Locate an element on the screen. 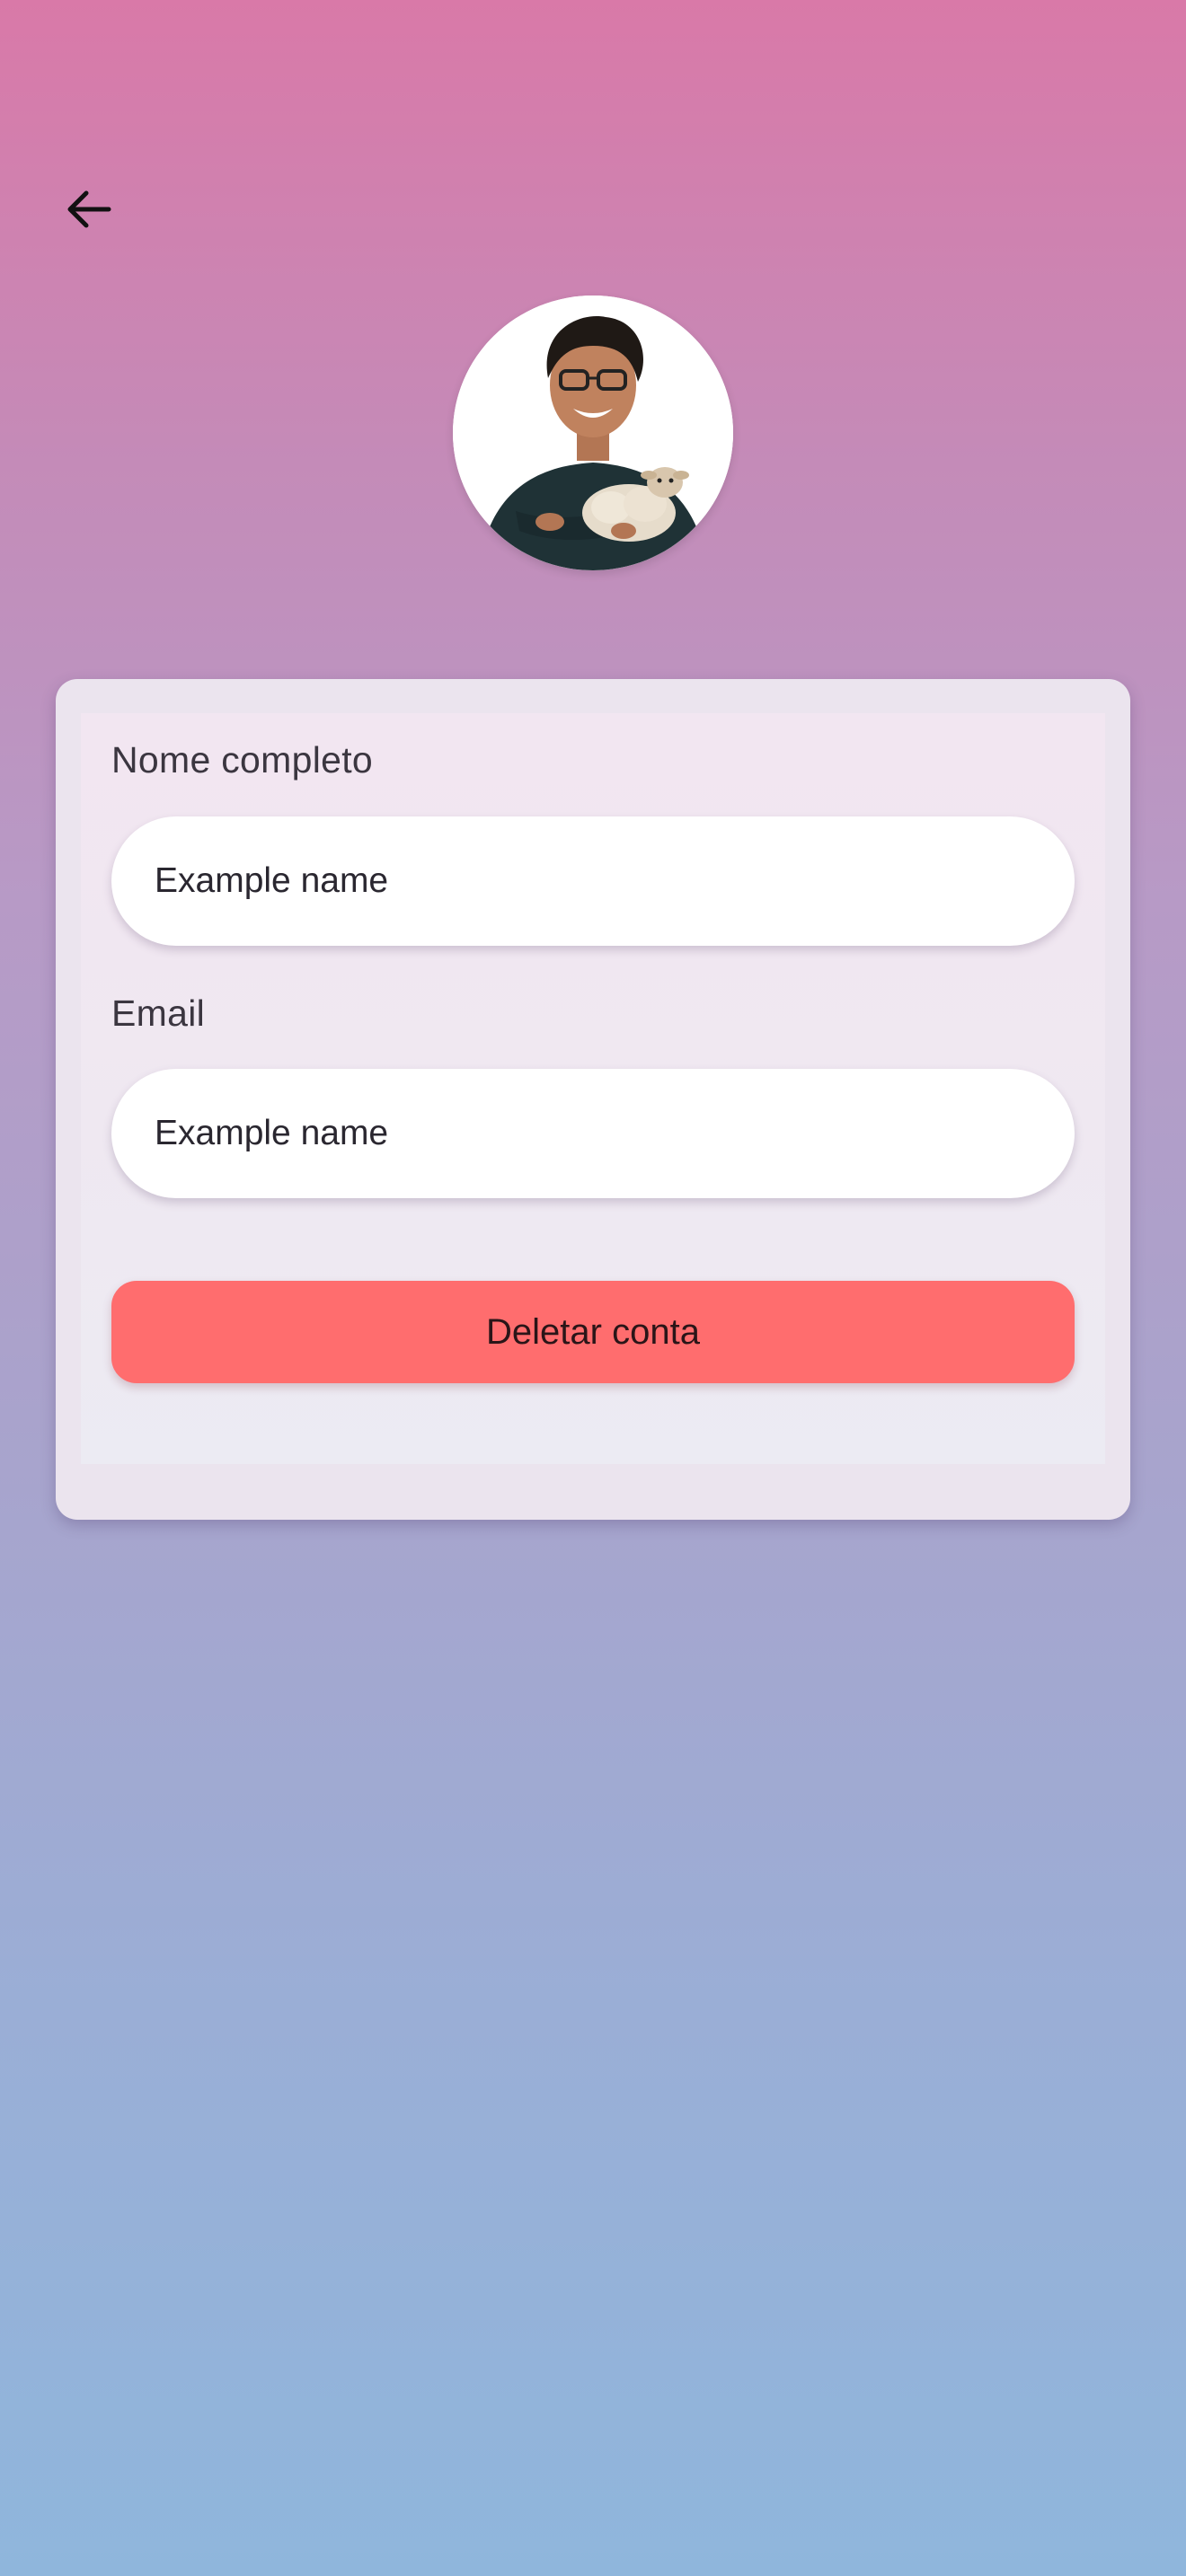 The width and height of the screenshot is (1186, 2576). back-button is located at coordinates (89, 209).